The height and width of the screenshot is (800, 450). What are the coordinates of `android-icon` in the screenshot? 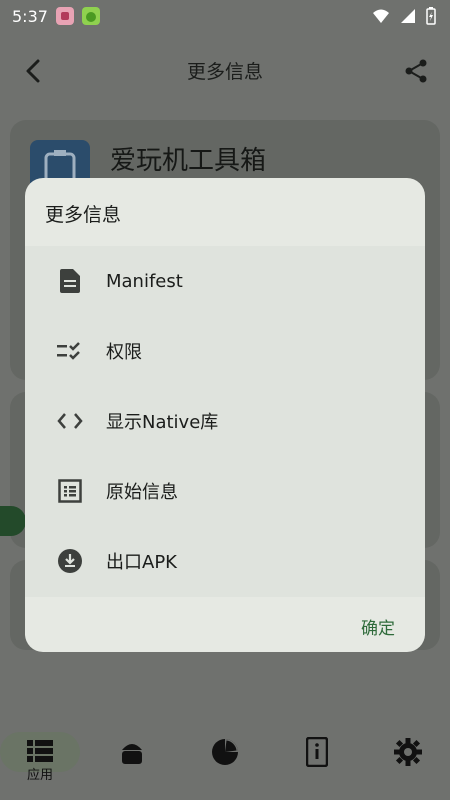 It's located at (132, 754).